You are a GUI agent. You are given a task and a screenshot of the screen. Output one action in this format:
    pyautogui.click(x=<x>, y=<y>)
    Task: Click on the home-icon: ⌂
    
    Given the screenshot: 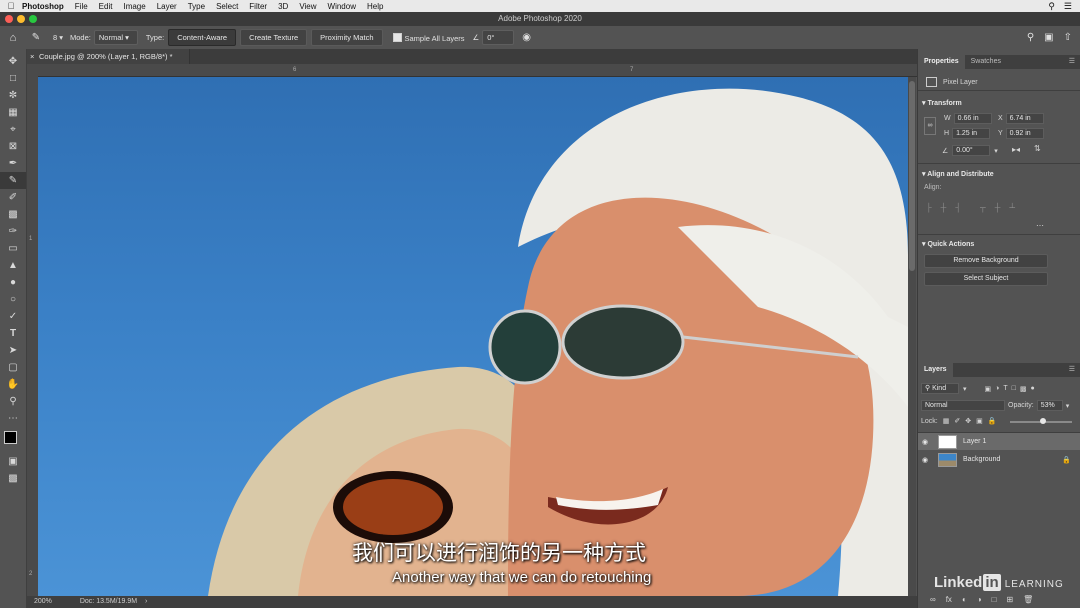 What is the action you would take?
    pyautogui.click(x=13, y=38)
    